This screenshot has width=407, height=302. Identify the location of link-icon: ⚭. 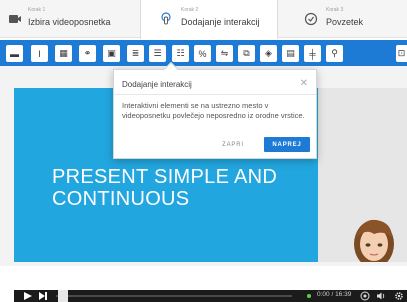
(87, 53).